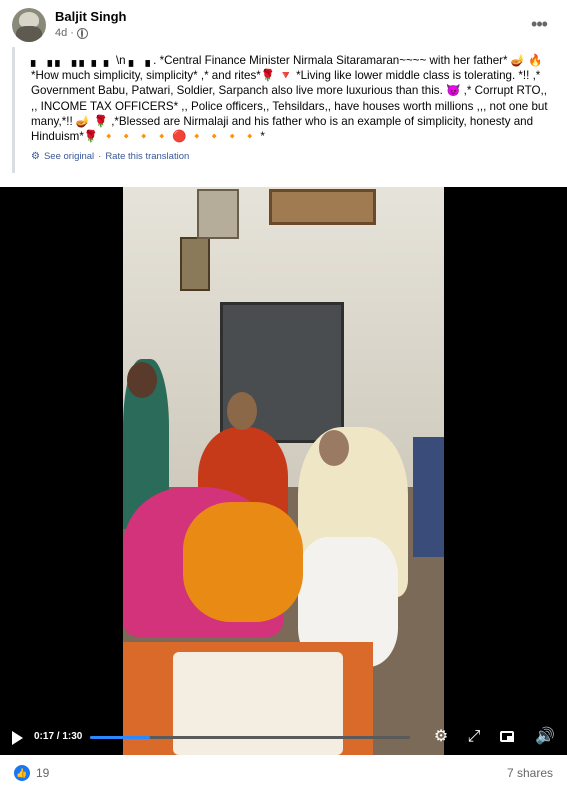 The height and width of the screenshot is (785, 567). I want to click on volume-icon: 🔊, so click(545, 737).